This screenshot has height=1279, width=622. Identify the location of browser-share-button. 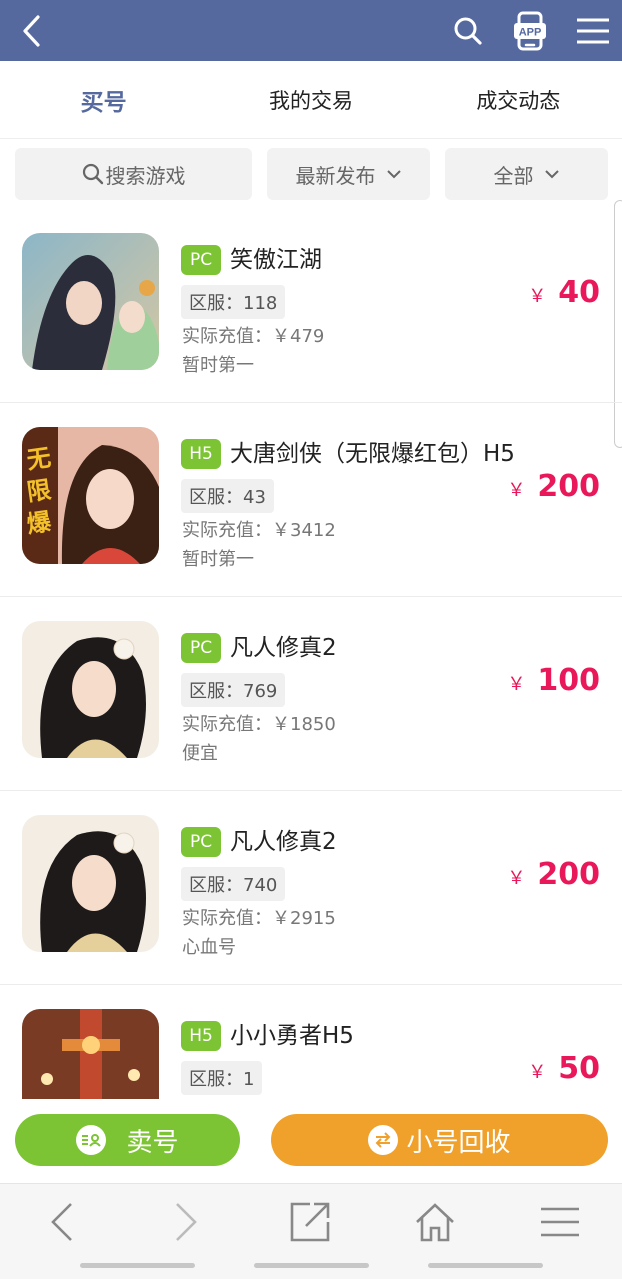
(310, 1222).